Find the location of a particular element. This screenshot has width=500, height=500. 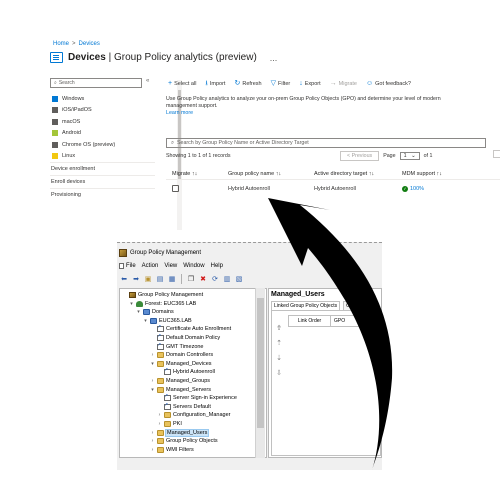

tree-node: › Managed_Users is located at coordinates (180, 432).